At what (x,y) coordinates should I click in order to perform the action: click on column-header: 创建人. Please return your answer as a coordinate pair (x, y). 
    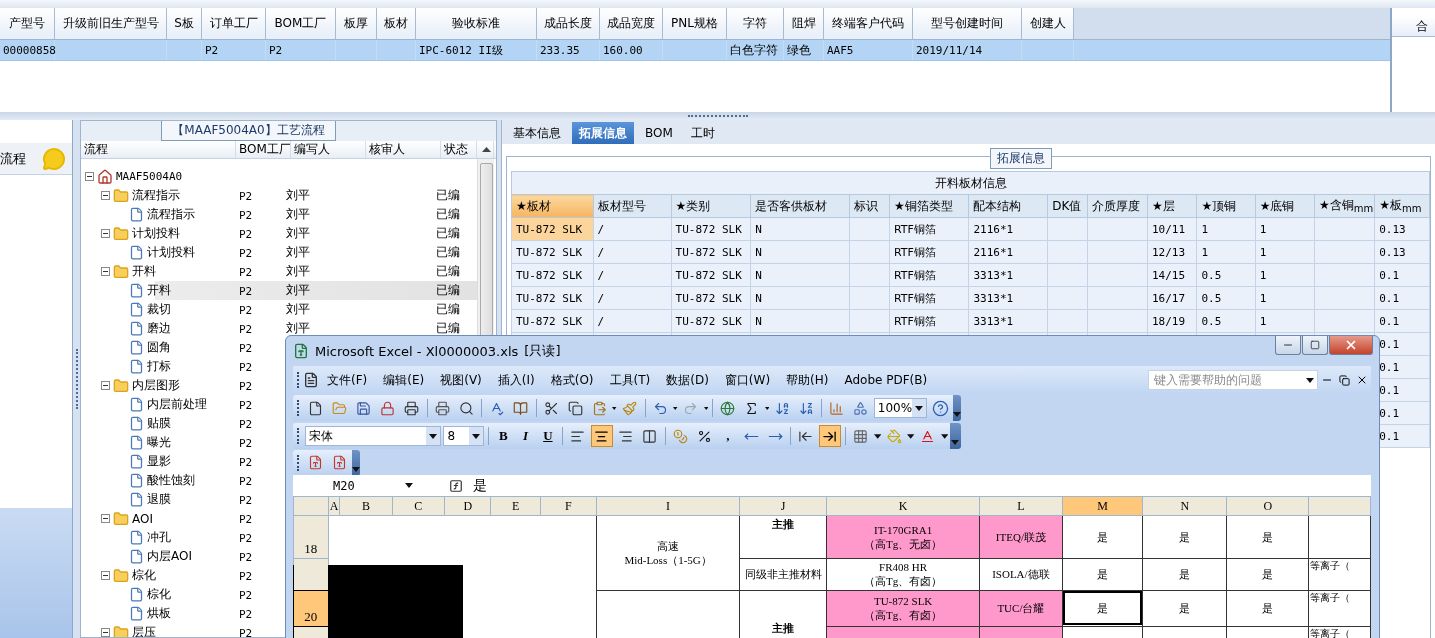
    Looking at the image, I should click on (1048, 23).